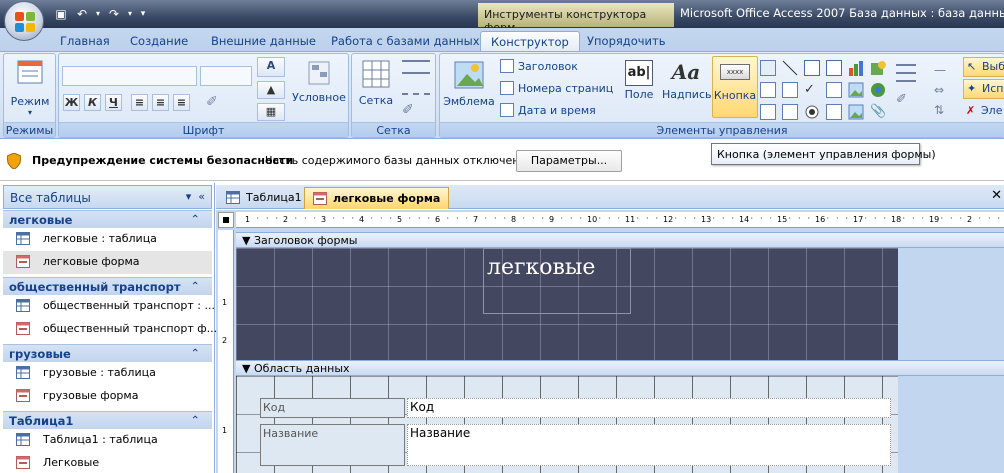  What do you see at coordinates (566, 88) in the screenshot?
I see `page-numbers-label: Номера страниц` at bounding box center [566, 88].